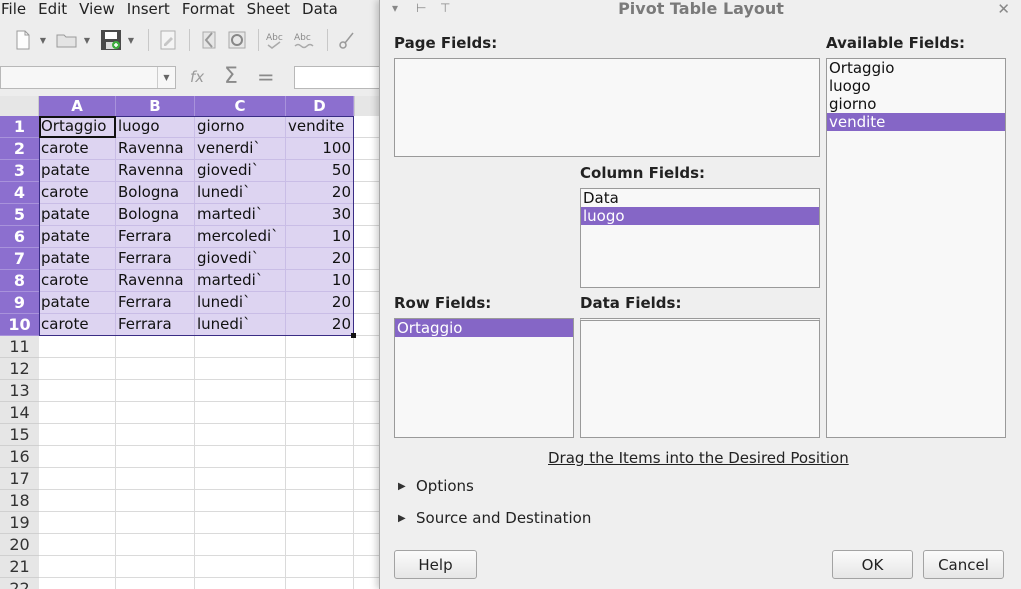 This screenshot has width=1021, height=589. I want to click on cancel-button: Cancel, so click(963, 564).